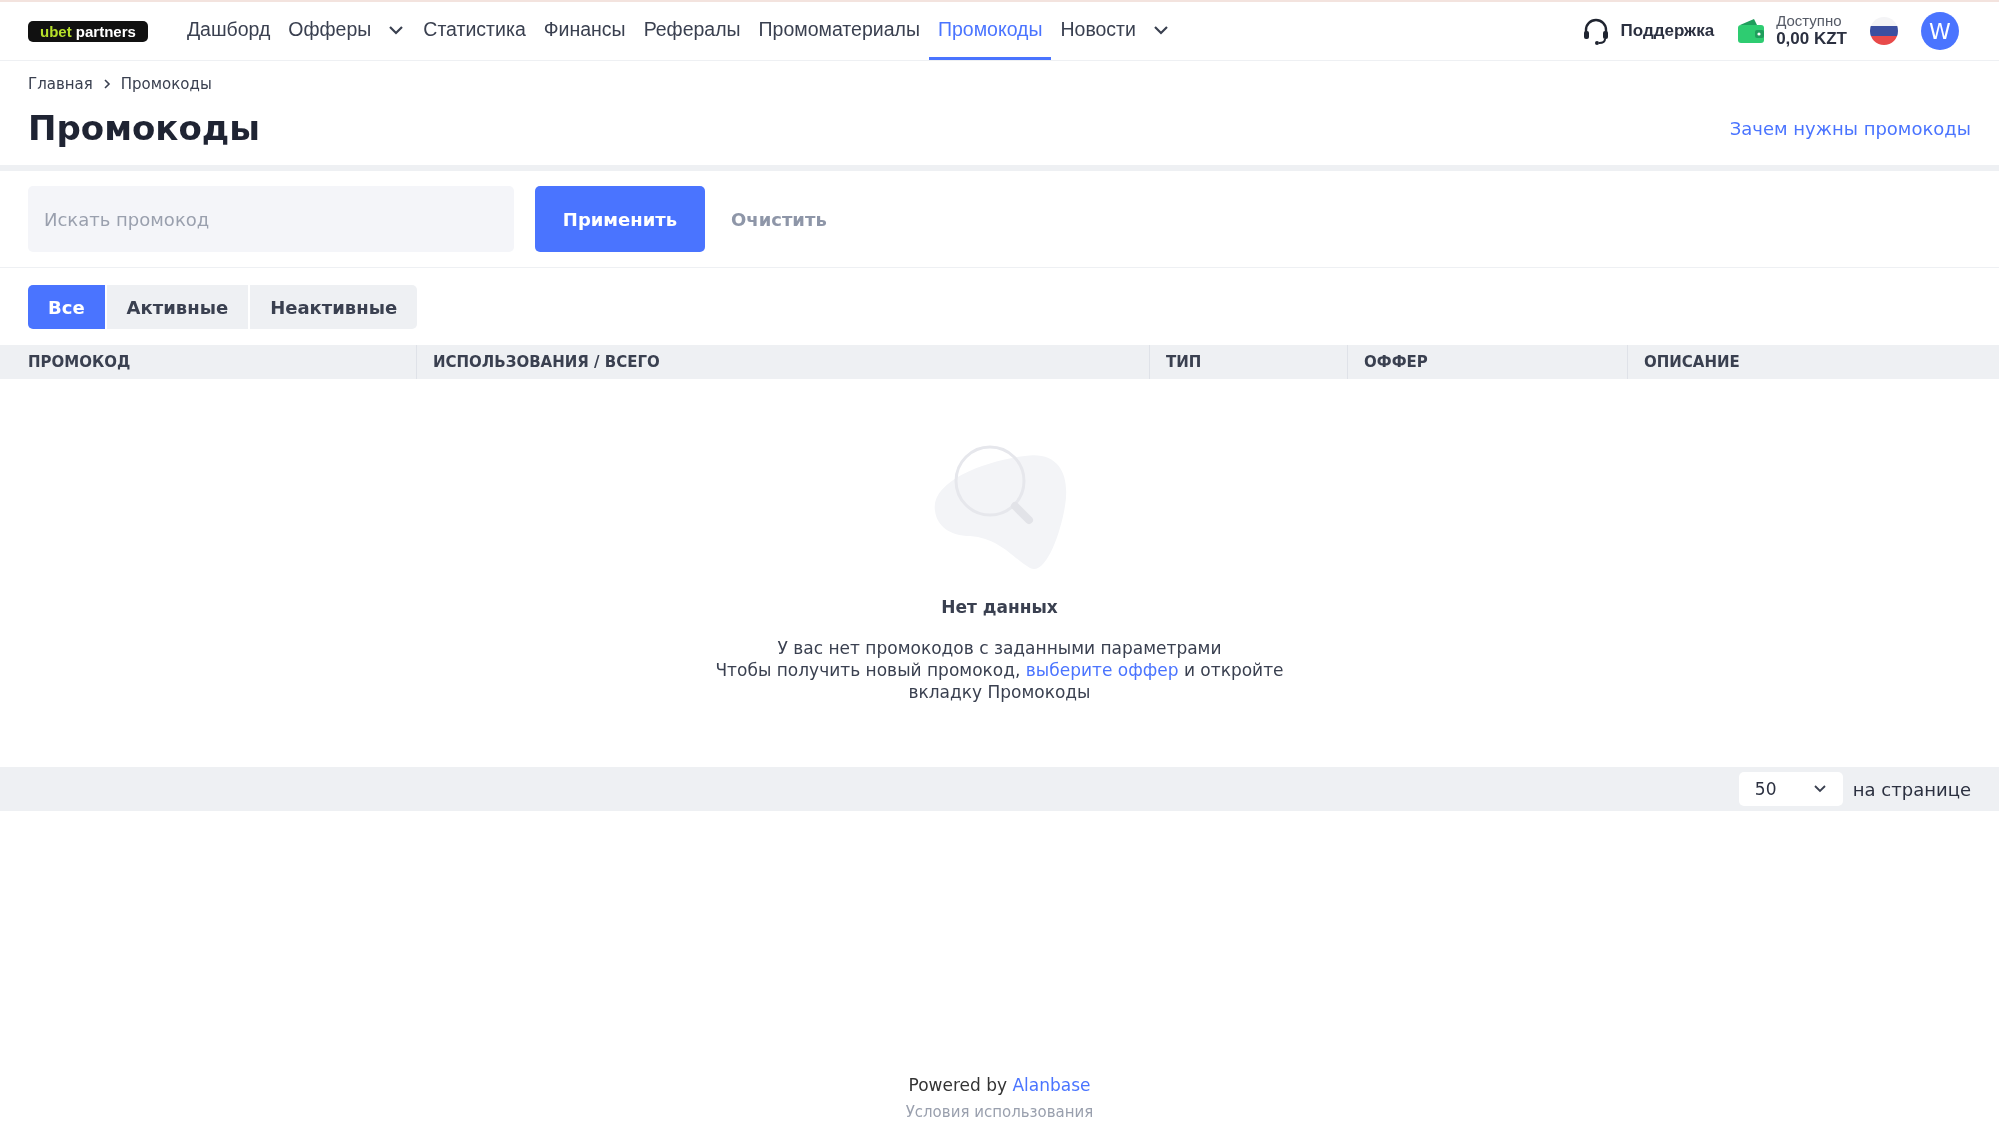 Image resolution: width=1999 pixels, height=1129 pixels. Describe the element at coordinates (999, 670) in the screenshot. I see `empty-message: У вас нет промокодов с заданными параметрами Чтобы получить новый промокод, выберите оффер и откройте вкладку Промокоды` at that location.